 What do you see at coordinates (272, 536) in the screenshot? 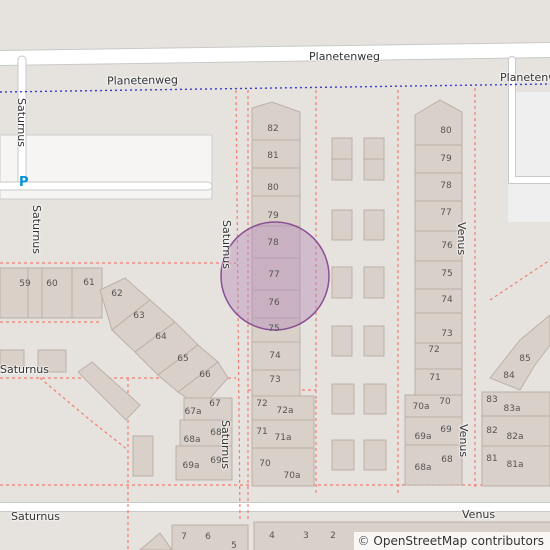
I see `house-number: 4` at bounding box center [272, 536].